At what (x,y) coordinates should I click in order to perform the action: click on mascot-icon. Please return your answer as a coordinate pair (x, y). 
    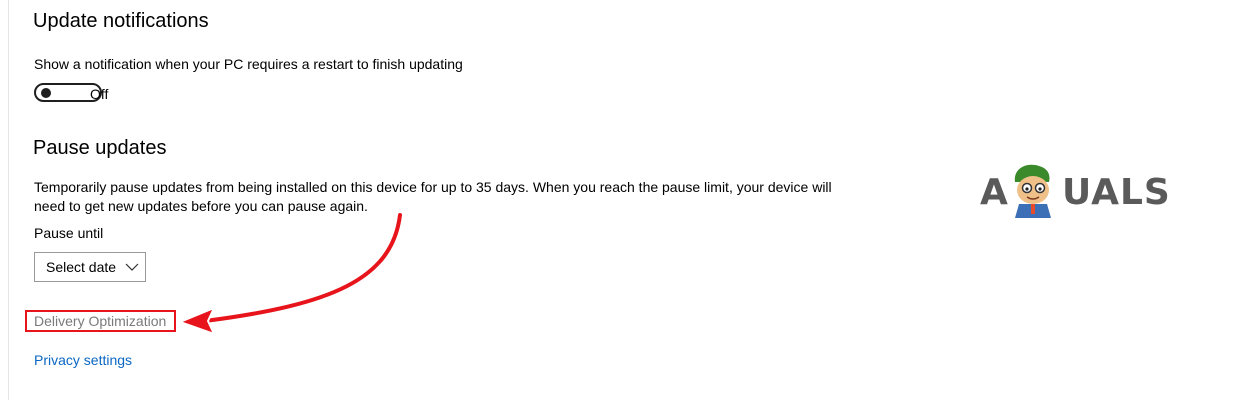
    Looking at the image, I should click on (1032, 191).